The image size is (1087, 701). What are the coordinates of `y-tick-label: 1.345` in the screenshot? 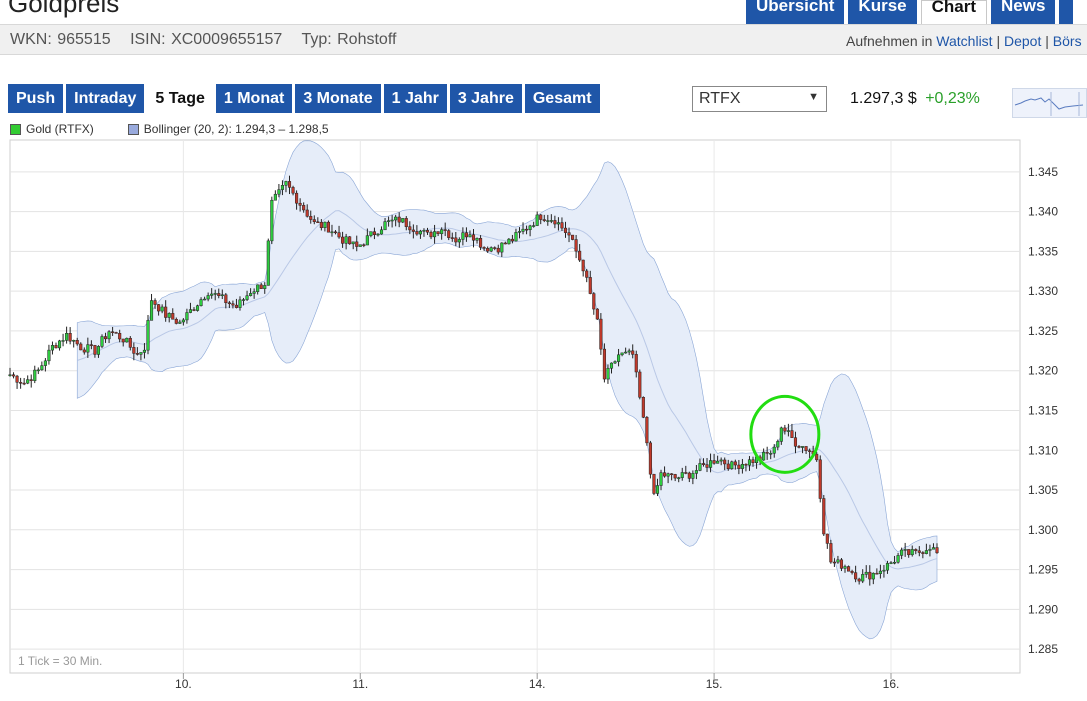 It's located at (1043, 172).